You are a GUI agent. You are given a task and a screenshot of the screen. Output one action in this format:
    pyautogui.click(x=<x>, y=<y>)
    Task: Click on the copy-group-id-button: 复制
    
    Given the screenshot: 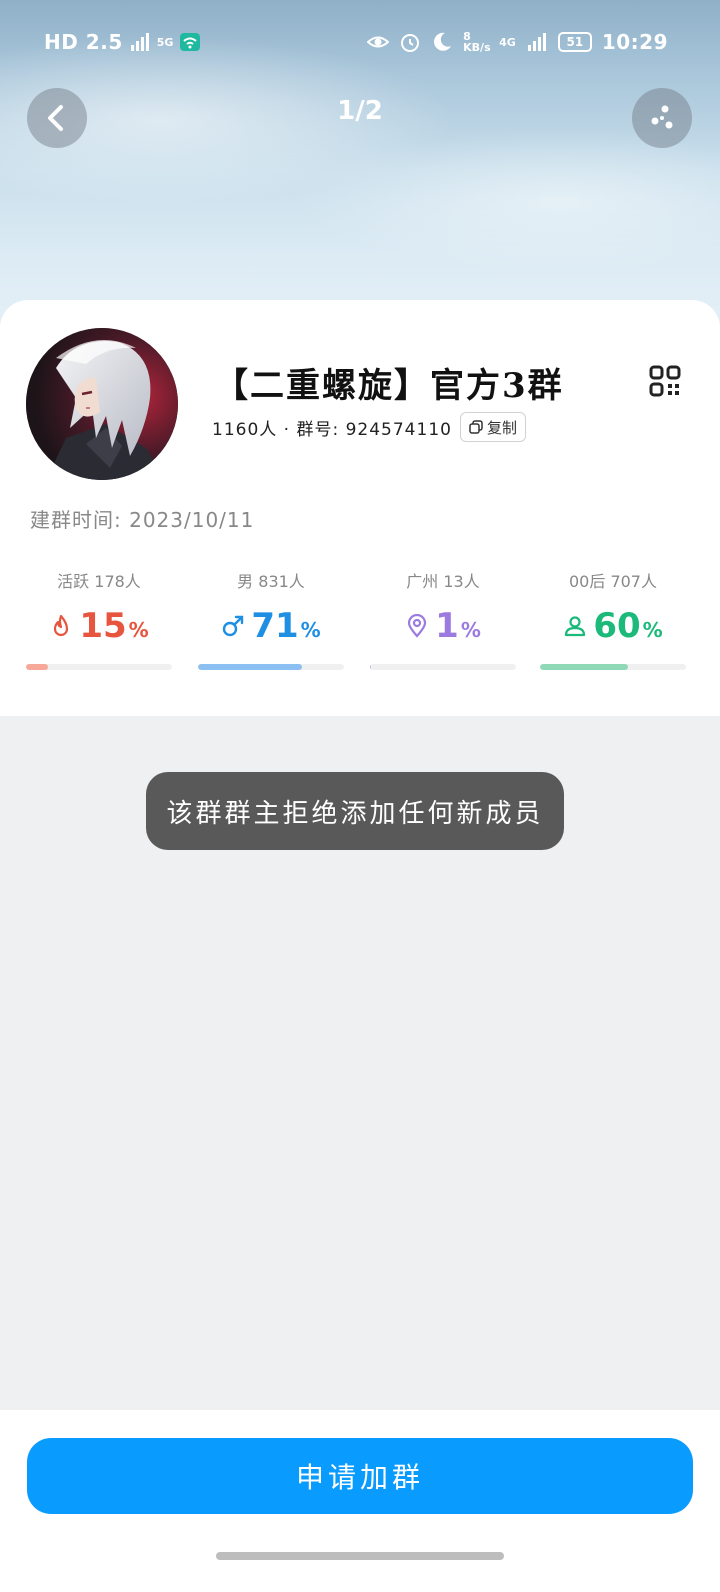 What is the action you would take?
    pyautogui.click(x=492, y=427)
    